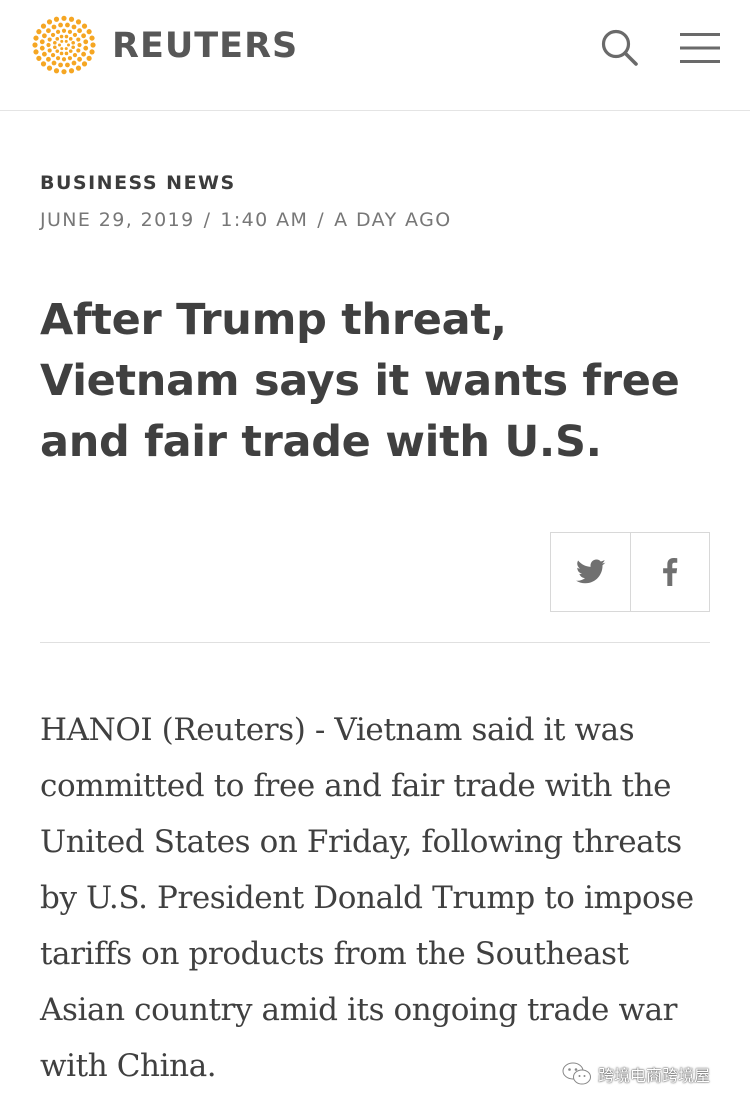 This screenshot has width=750, height=1112. What do you see at coordinates (138, 183) in the screenshot?
I see `section-label: BUSINESS NEWS` at bounding box center [138, 183].